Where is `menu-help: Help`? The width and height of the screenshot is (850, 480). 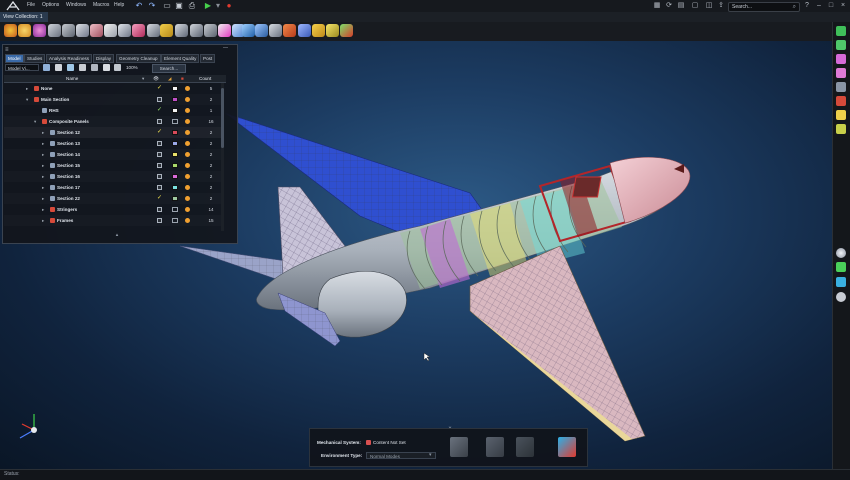 menu-help: Help is located at coordinates (119, 5).